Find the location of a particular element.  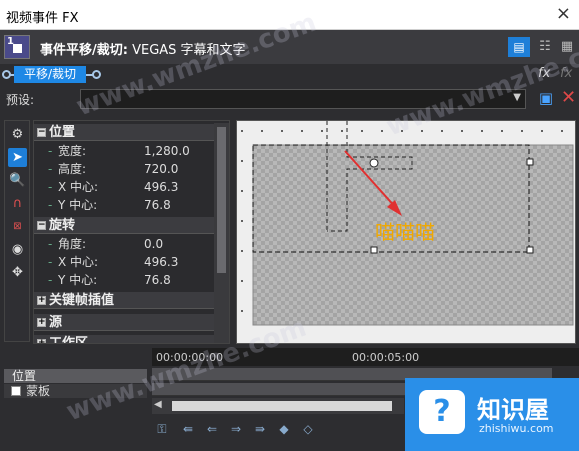

last-keyframe-icon: ⇛ is located at coordinates (260, 429).